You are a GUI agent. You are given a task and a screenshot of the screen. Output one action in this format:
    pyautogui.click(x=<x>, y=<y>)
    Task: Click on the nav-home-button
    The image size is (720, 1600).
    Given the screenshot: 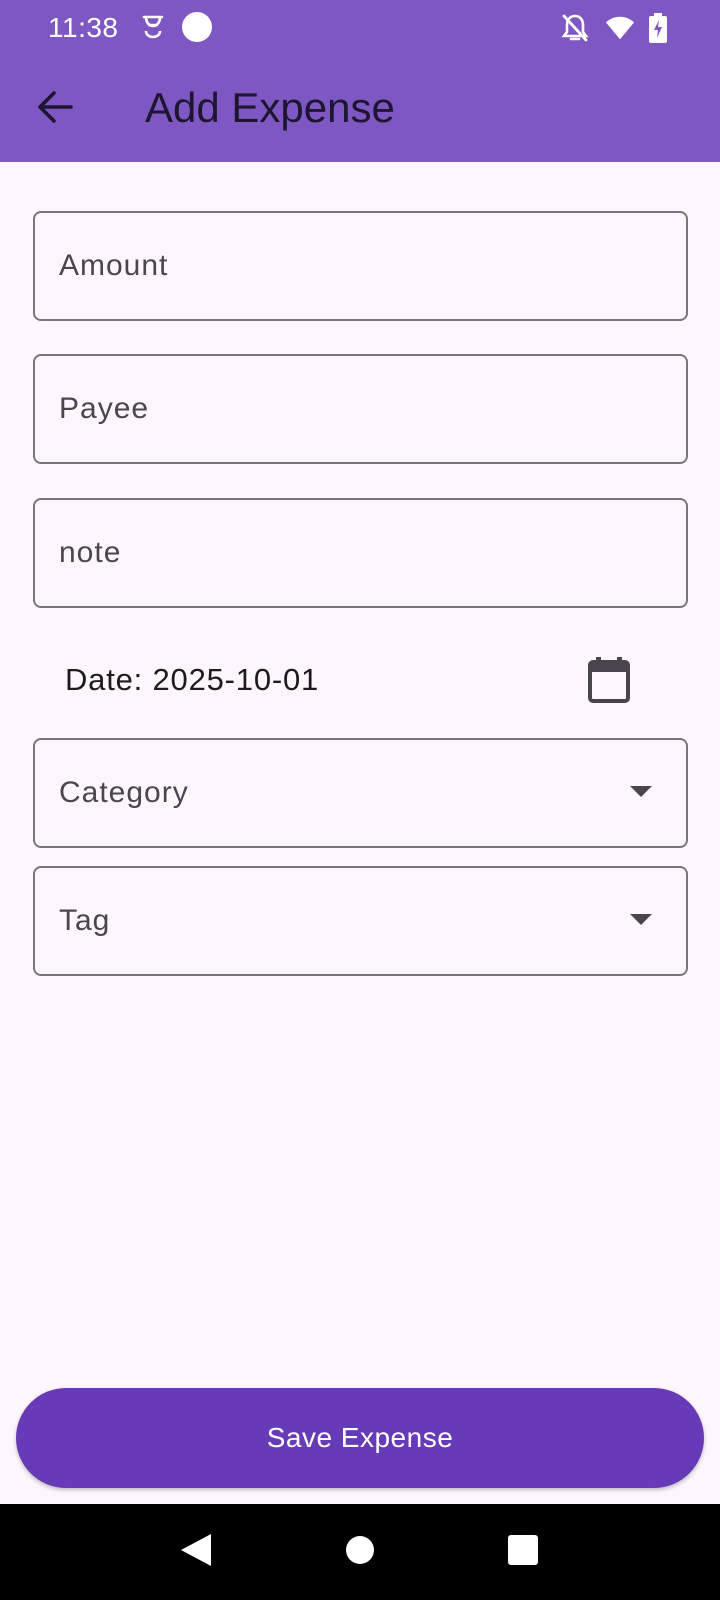 What is the action you would take?
    pyautogui.click(x=360, y=1552)
    